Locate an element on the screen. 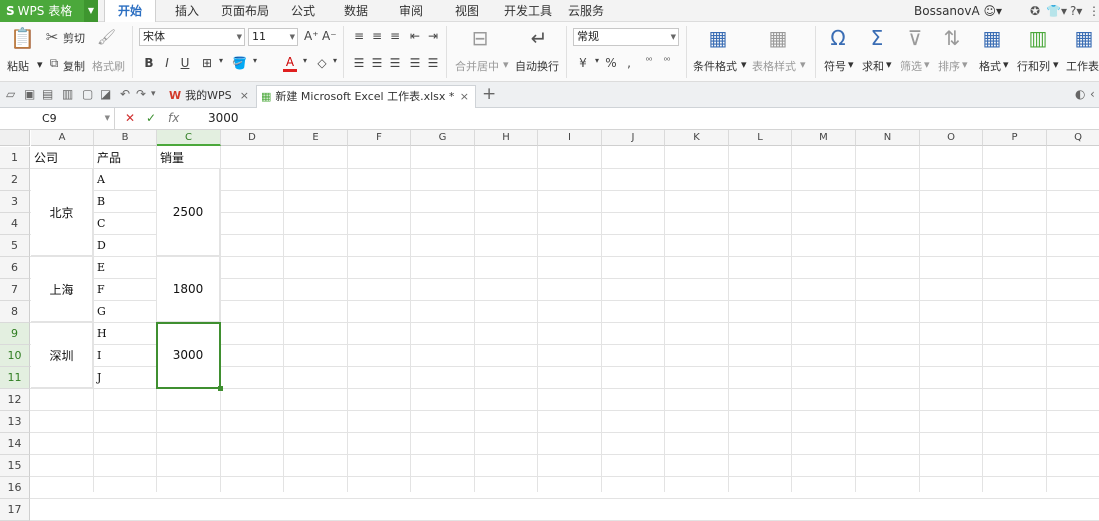  skin-icon: ✪ is located at coordinates (1035, 11).